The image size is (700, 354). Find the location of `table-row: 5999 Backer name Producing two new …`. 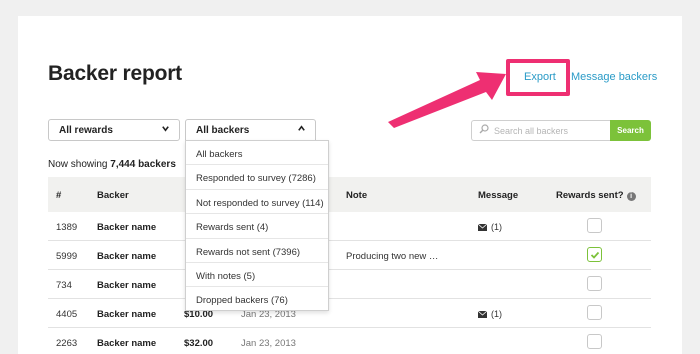

table-row: 5999 Backer name Producing two new … is located at coordinates (349, 255).